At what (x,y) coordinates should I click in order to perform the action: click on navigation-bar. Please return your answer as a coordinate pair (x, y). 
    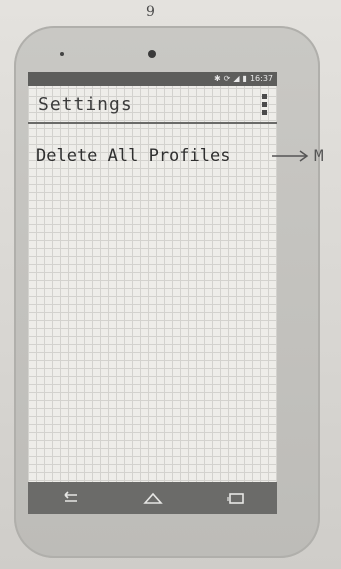
    Looking at the image, I should click on (152, 498).